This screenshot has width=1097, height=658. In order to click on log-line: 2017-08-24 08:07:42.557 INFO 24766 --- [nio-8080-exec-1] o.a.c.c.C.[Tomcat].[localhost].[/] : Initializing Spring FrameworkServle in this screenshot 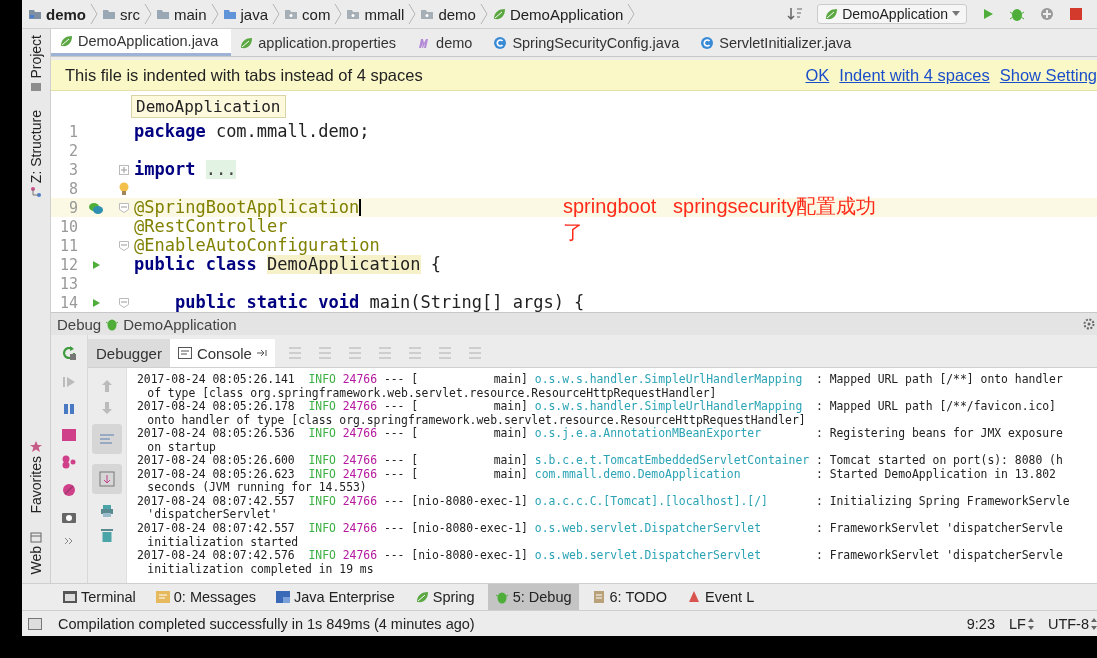, I will do `click(603, 501)`.